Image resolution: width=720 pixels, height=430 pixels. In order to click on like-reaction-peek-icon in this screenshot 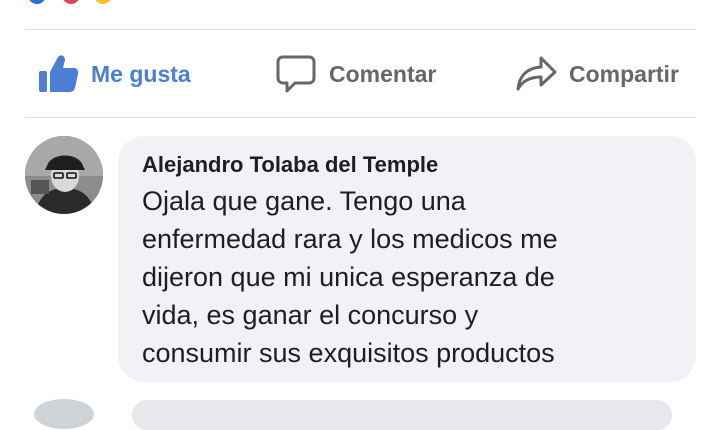, I will do `click(37, 2)`.